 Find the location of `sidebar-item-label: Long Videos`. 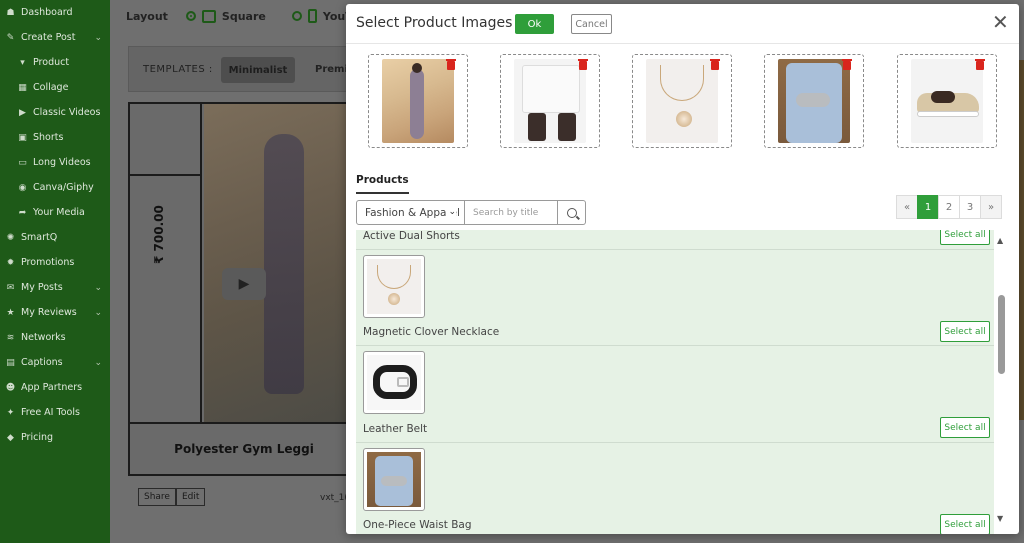

sidebar-item-label: Long Videos is located at coordinates (62, 162).